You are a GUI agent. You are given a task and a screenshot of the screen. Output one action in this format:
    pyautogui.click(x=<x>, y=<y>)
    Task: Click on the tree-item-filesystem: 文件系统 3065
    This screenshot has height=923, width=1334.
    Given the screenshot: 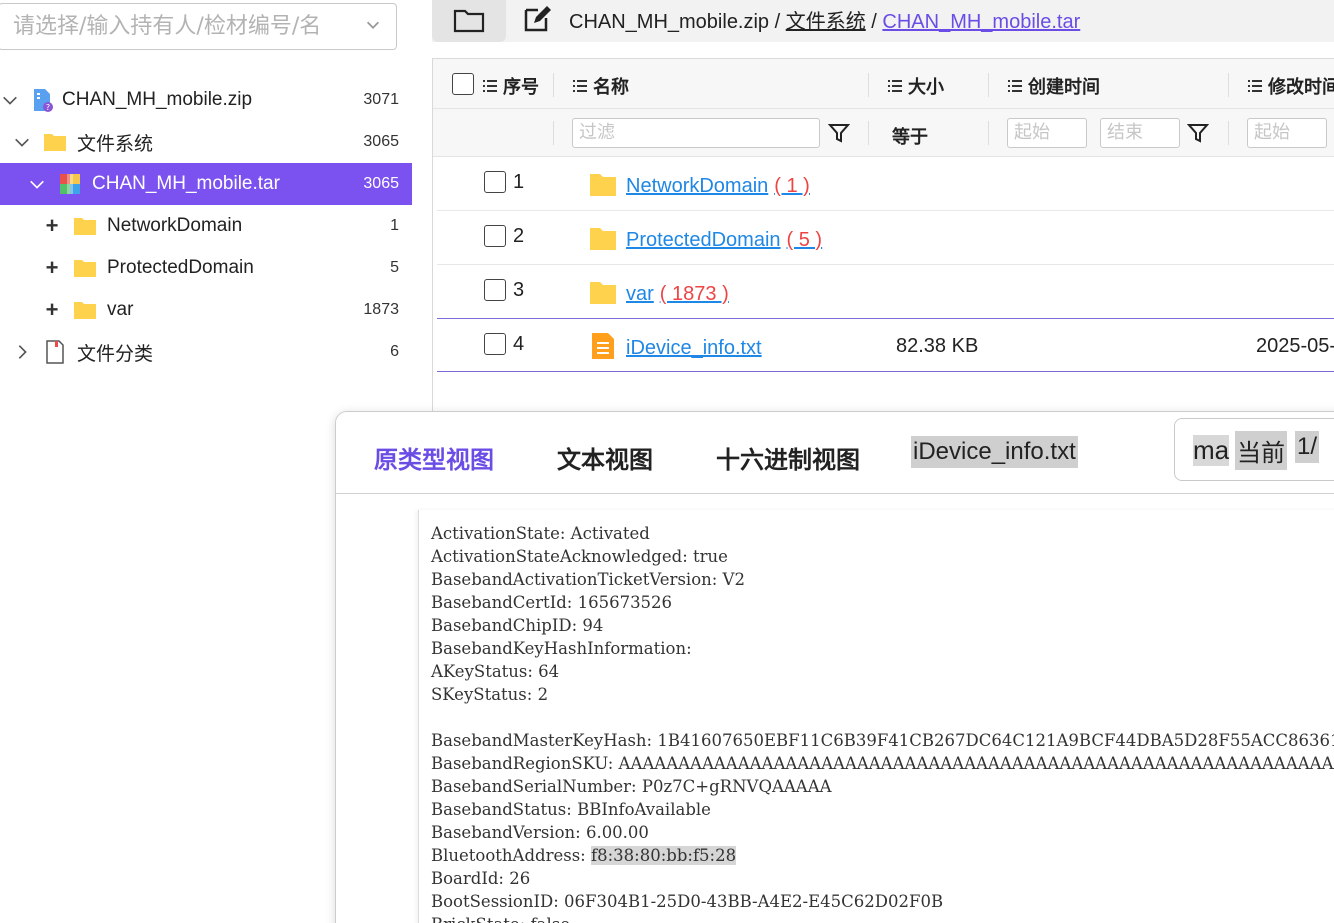 What is the action you would take?
    pyautogui.click(x=206, y=142)
    